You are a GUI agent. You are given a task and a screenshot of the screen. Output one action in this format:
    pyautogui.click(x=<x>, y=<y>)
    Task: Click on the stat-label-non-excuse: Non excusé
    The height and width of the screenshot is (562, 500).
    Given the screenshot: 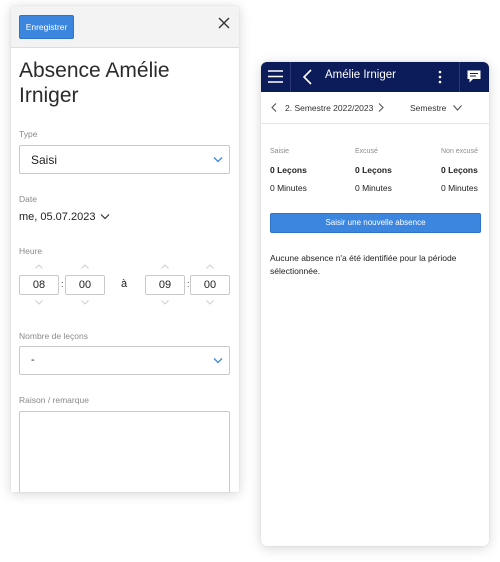 What is the action you would take?
    pyautogui.click(x=459, y=151)
    